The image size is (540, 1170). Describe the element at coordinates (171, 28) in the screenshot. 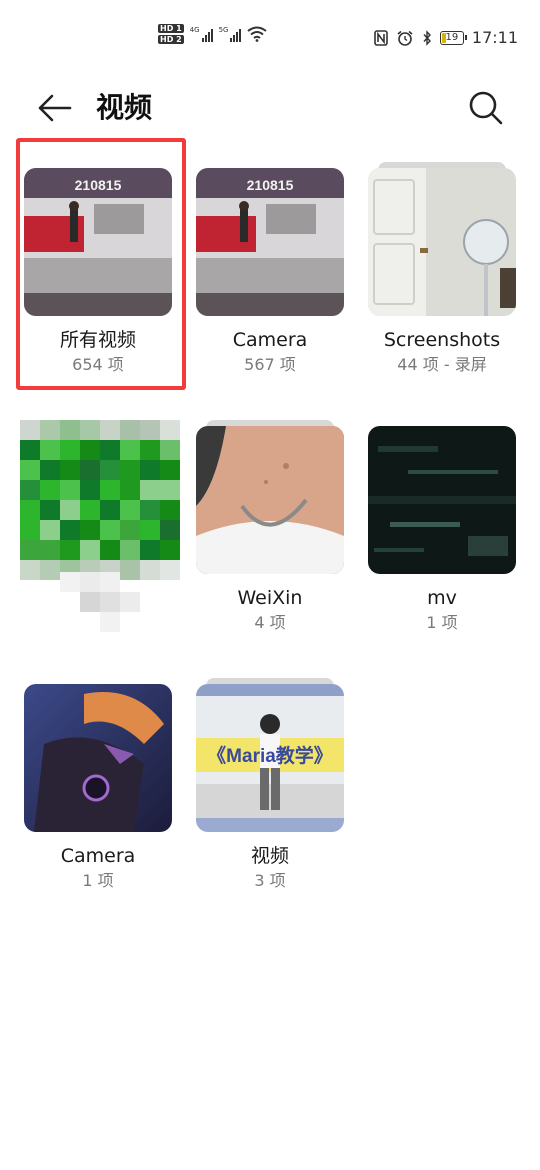

I see `sim1-badge: HD 1` at that location.